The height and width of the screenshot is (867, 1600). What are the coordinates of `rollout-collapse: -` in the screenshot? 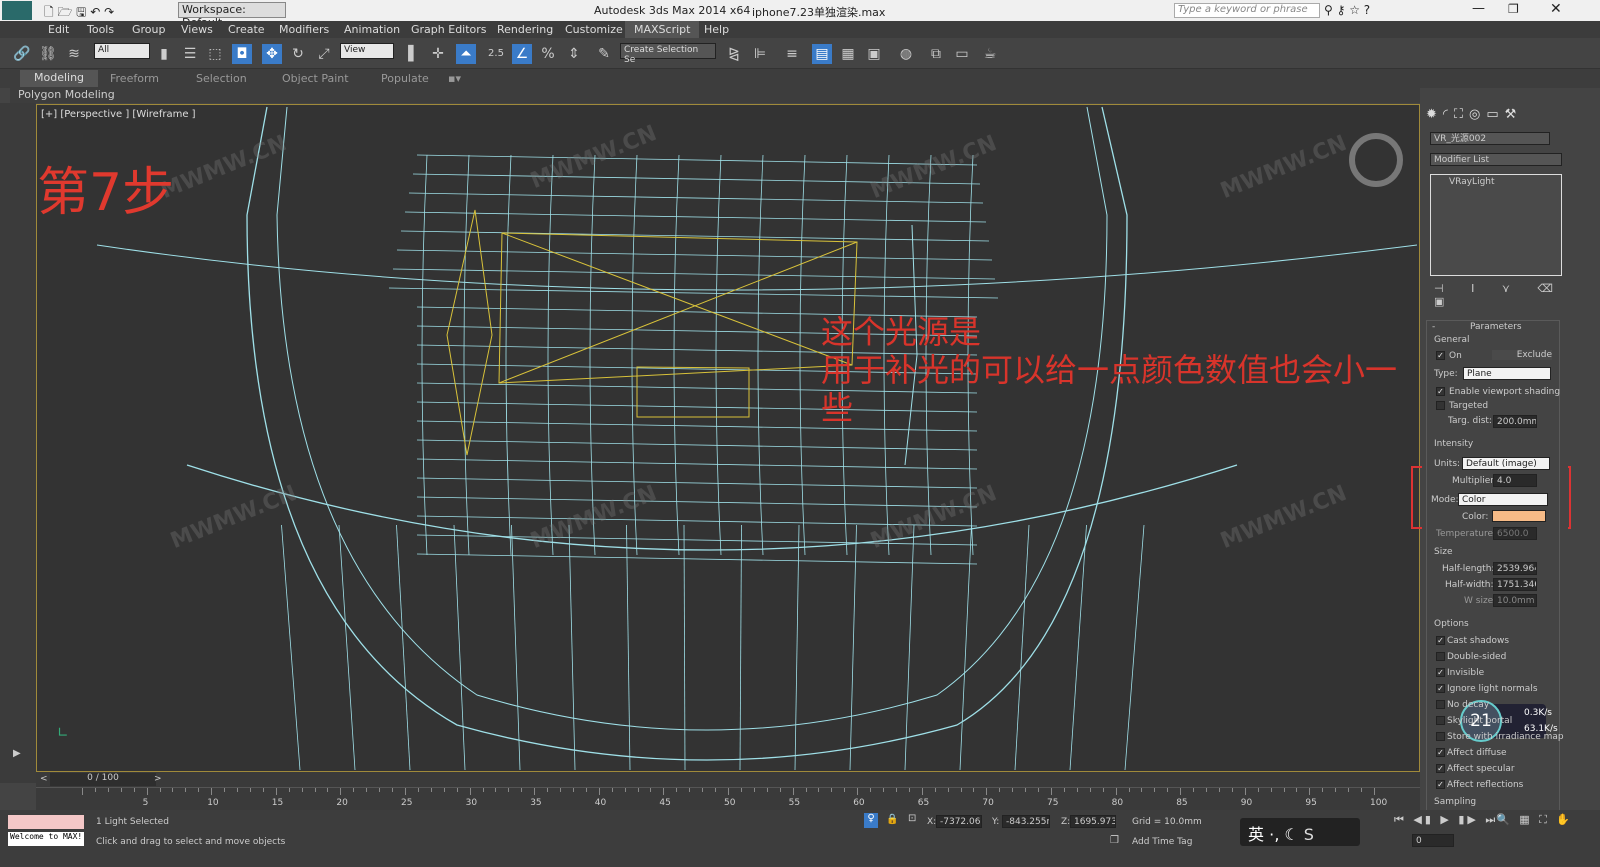 It's located at (1433, 327).